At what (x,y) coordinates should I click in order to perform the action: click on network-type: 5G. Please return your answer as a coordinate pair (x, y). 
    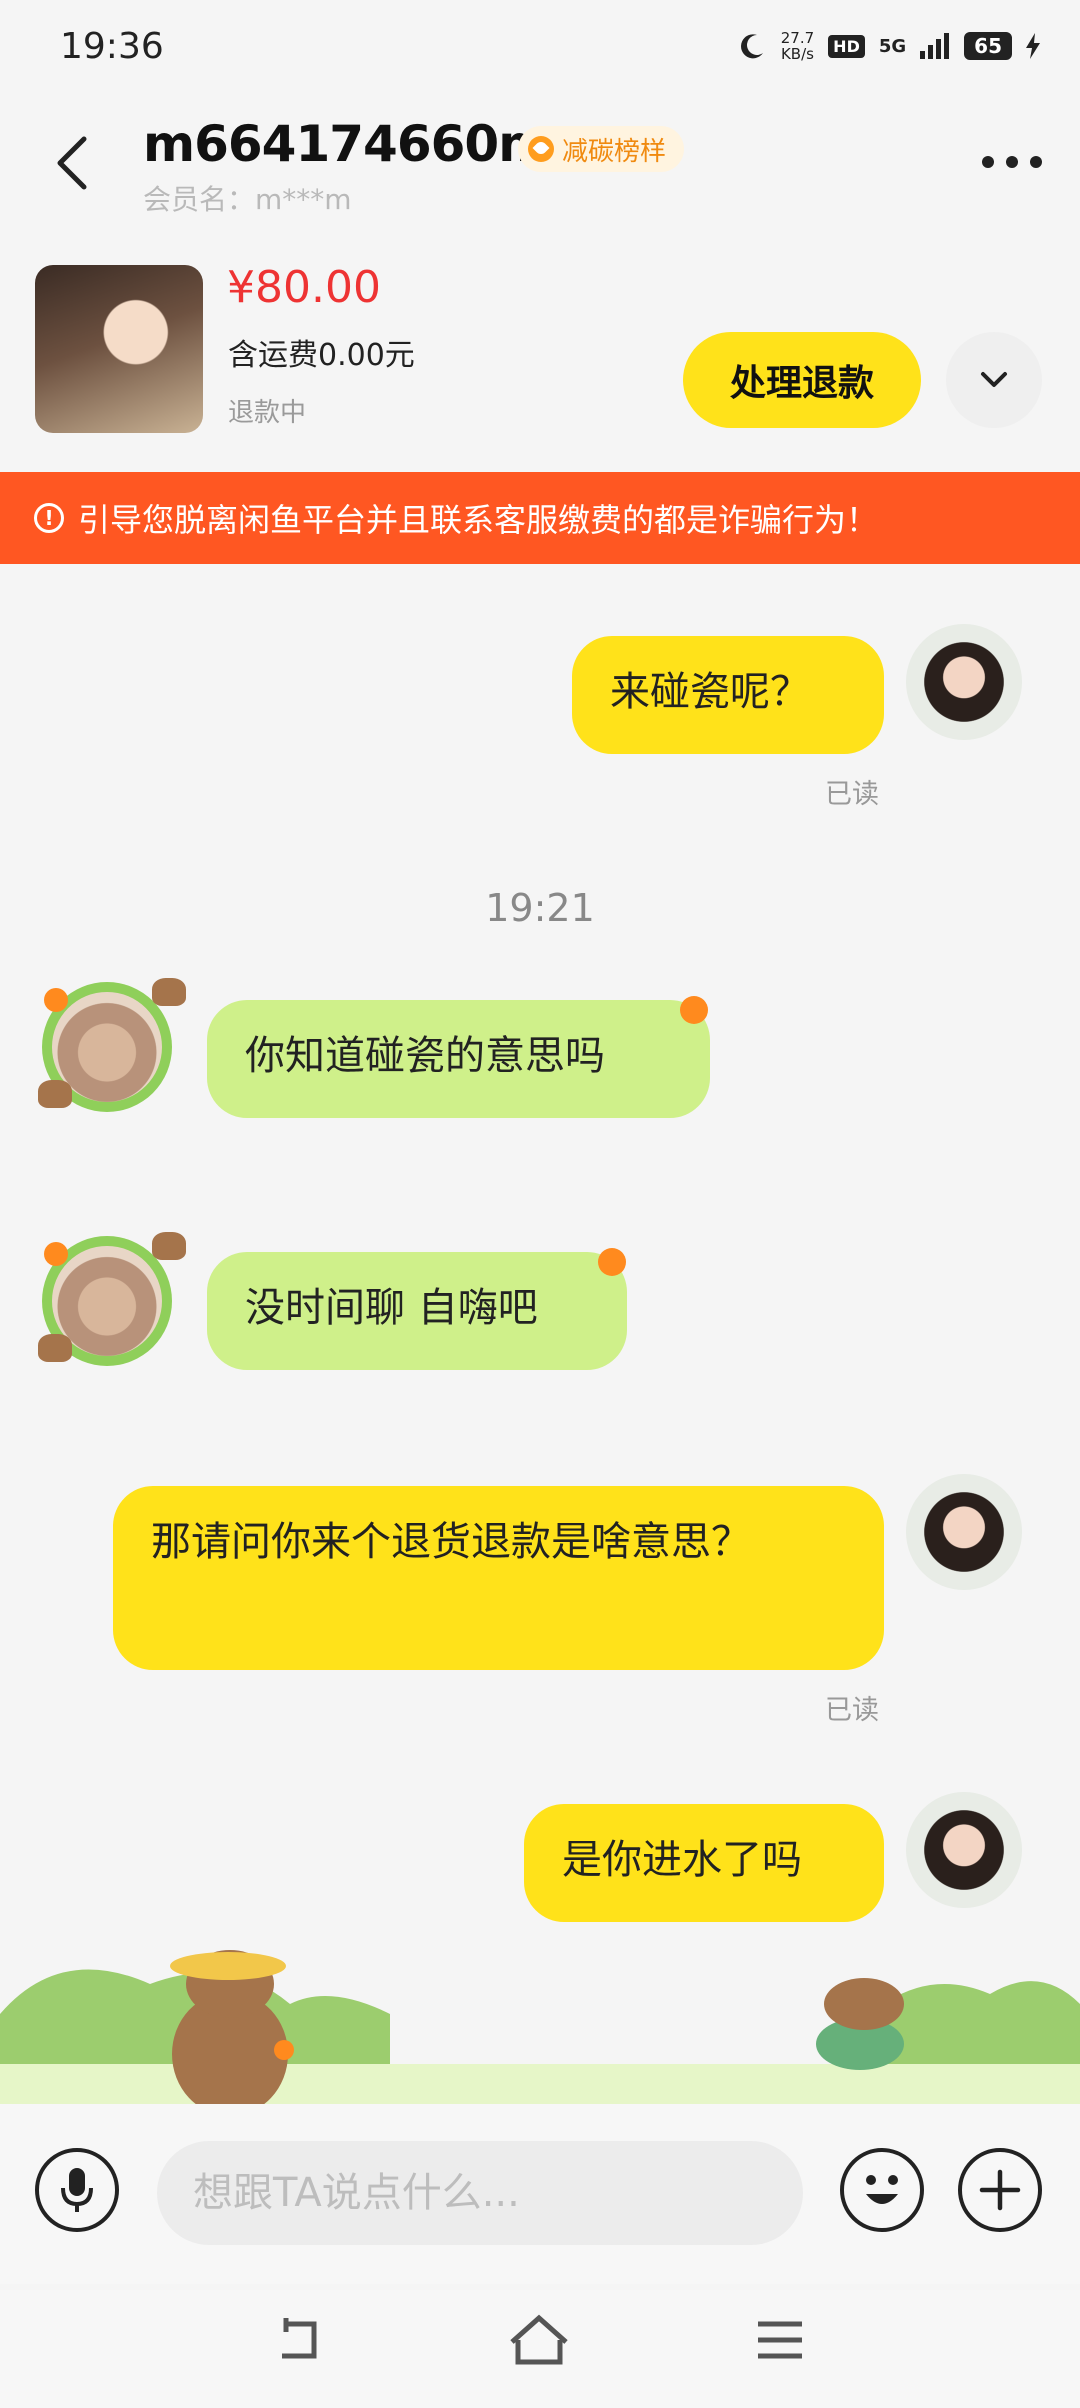
    Looking at the image, I should click on (892, 46).